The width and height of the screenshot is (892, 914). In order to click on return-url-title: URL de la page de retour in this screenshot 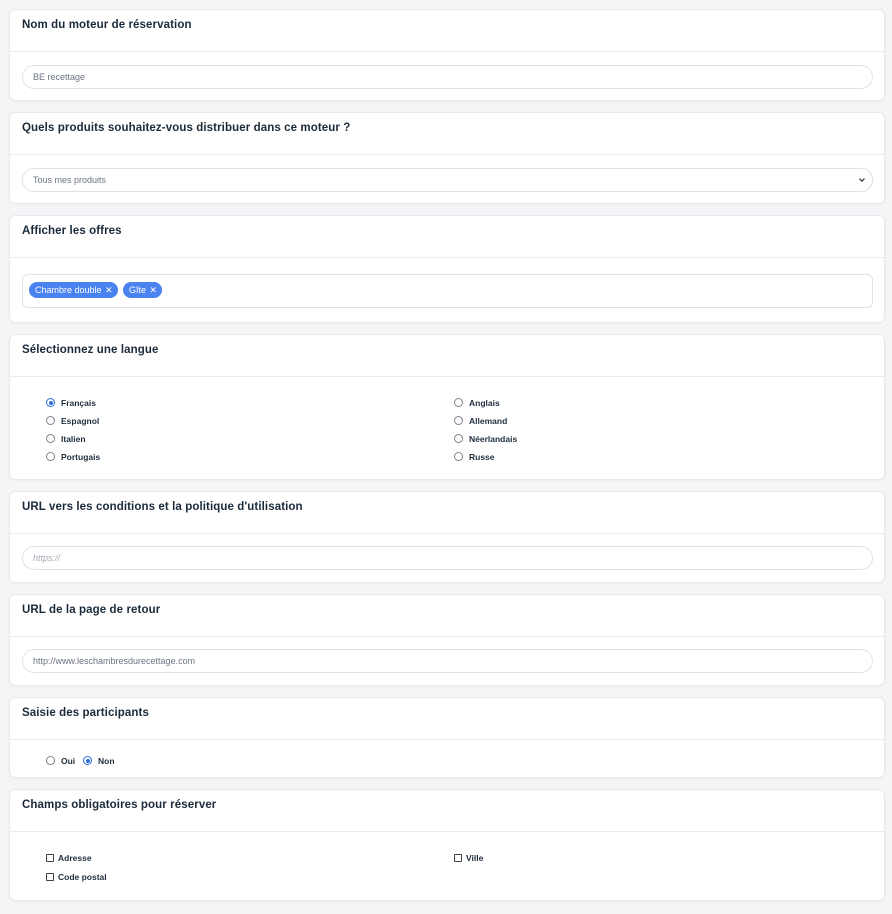, I will do `click(91, 610)`.